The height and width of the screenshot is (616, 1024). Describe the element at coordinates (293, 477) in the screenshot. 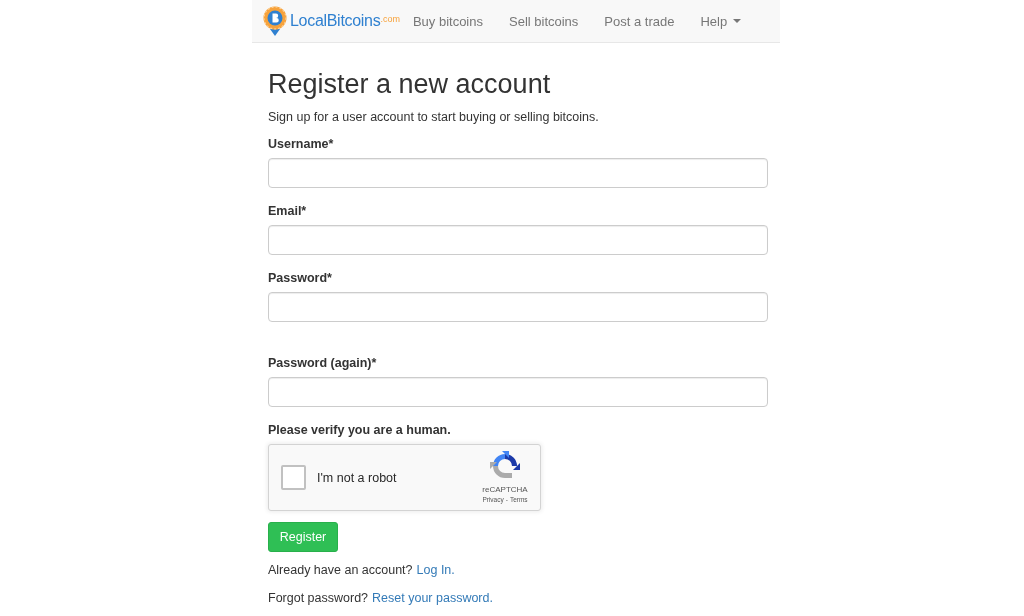

I see `captcha-checkbox` at that location.